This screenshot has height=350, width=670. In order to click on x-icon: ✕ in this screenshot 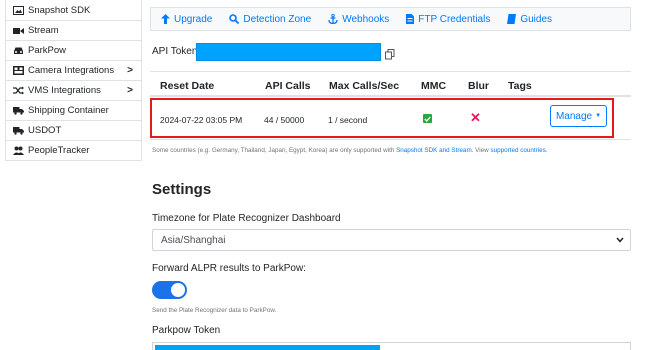, I will do `click(475, 117)`.